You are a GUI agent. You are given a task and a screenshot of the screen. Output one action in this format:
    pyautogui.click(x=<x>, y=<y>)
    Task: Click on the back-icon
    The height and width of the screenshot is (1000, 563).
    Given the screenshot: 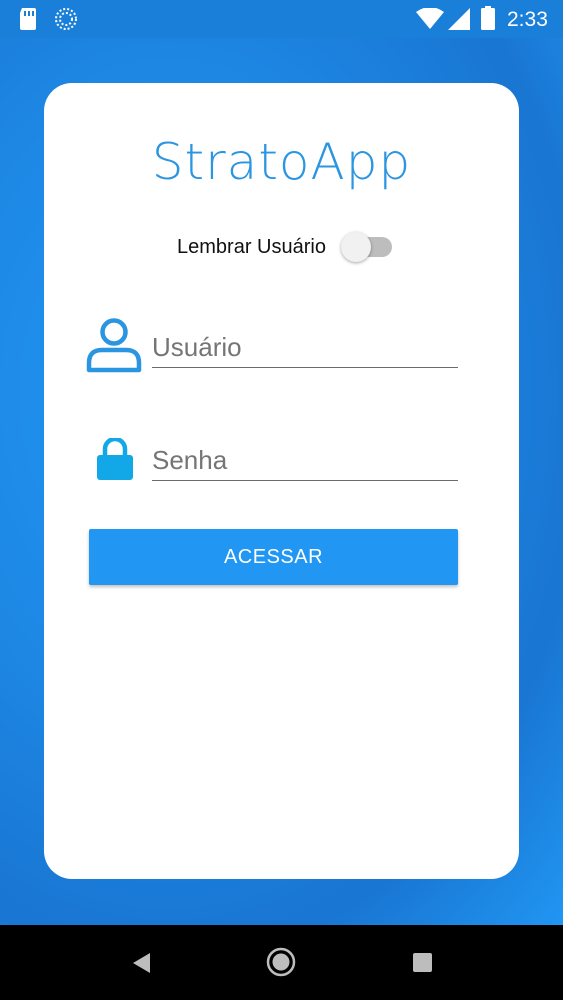 What is the action you would take?
    pyautogui.click(x=141, y=965)
    